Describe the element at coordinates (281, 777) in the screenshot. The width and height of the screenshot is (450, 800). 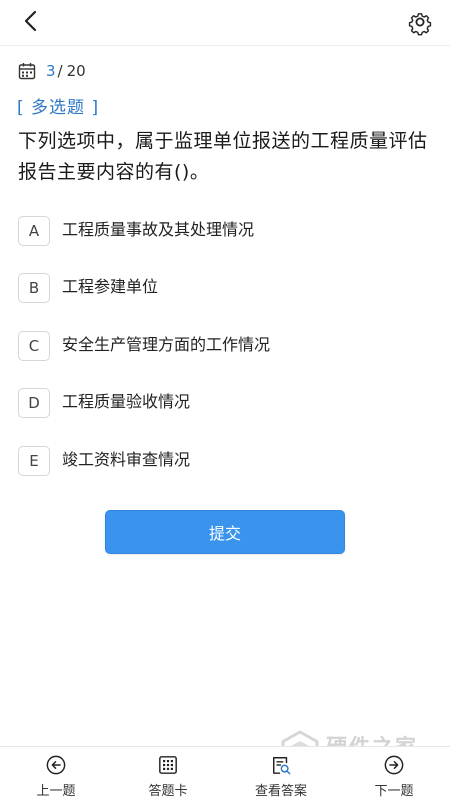
I see `view-answer-tab: 查看答案` at that location.